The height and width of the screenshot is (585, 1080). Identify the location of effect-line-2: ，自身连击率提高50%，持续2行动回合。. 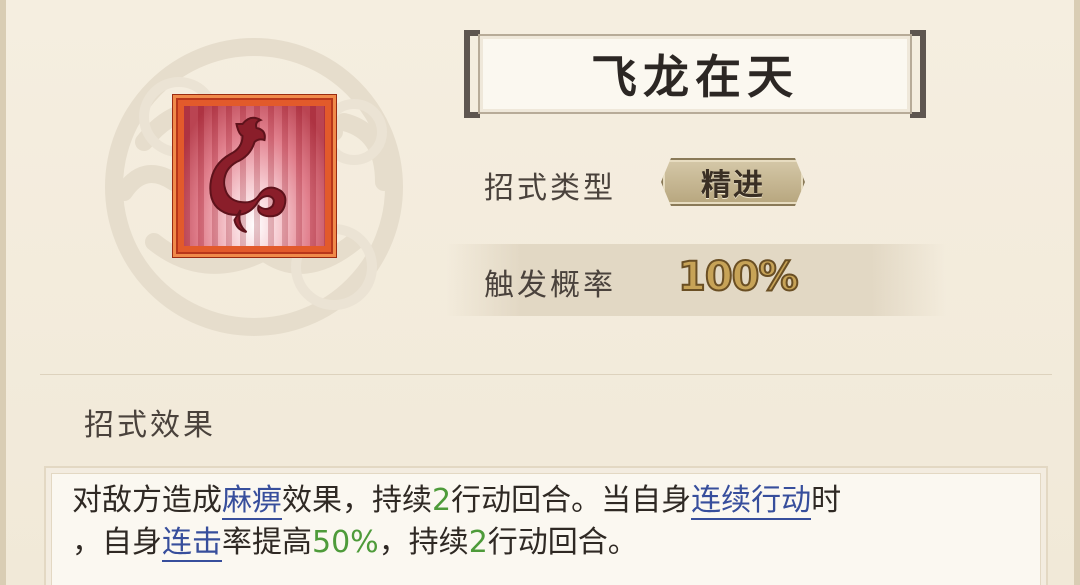
(552, 543).